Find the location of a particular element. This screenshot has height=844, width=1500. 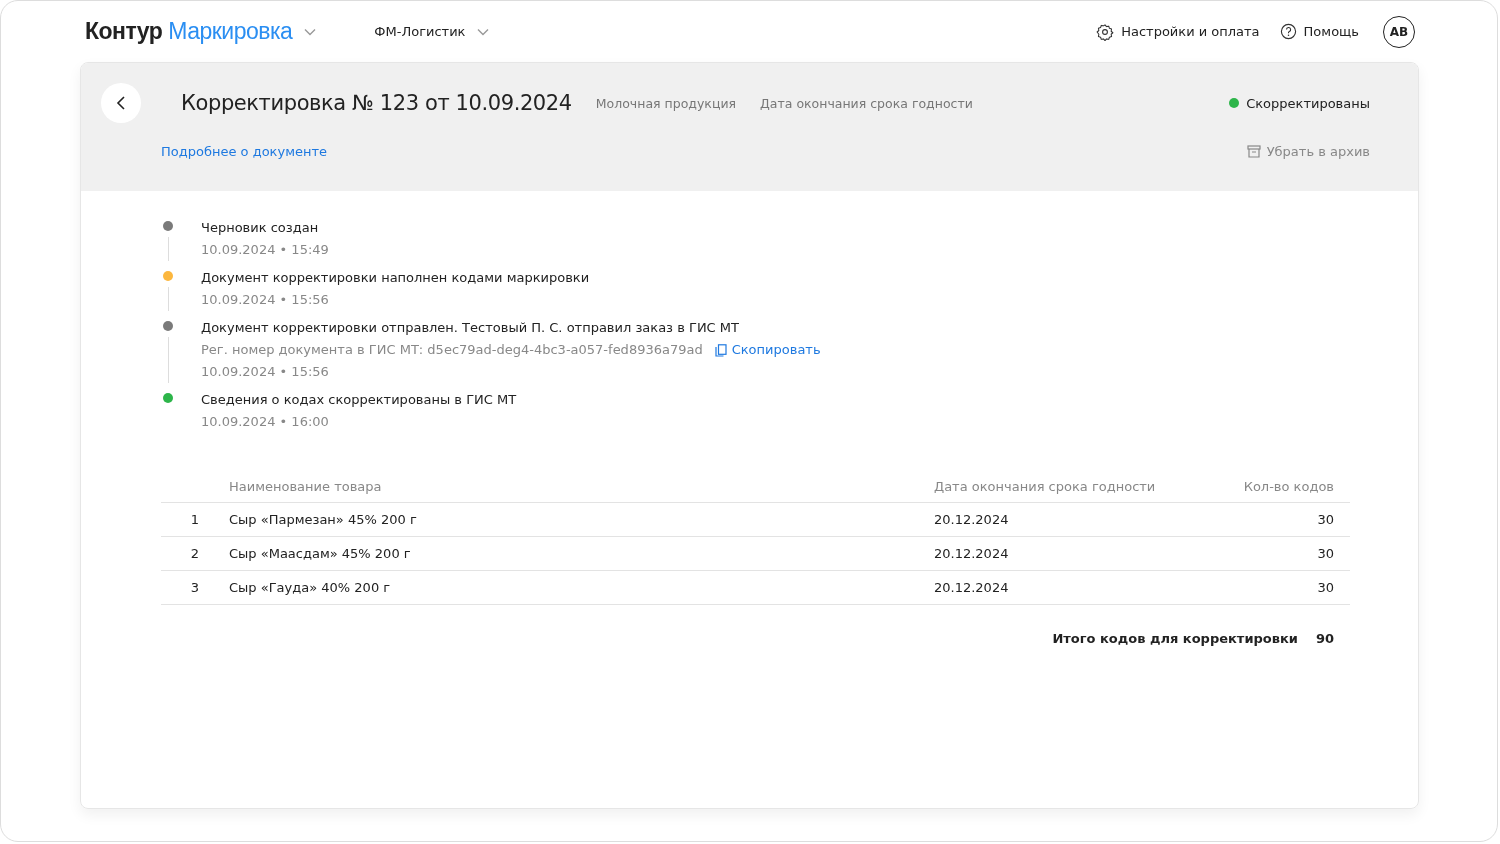

event-title: Документ корректировки наполнен кодами маркировки is located at coordinates (395, 278).